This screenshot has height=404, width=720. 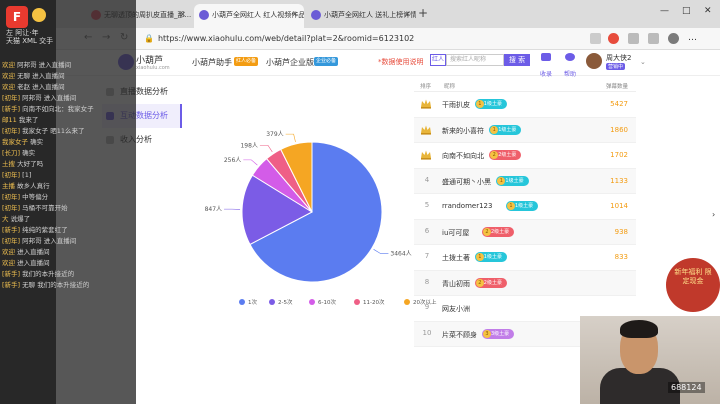 I want to click on table-row: 6 iu可可屋 2 2级土豪 938, so click(x=525, y=232).